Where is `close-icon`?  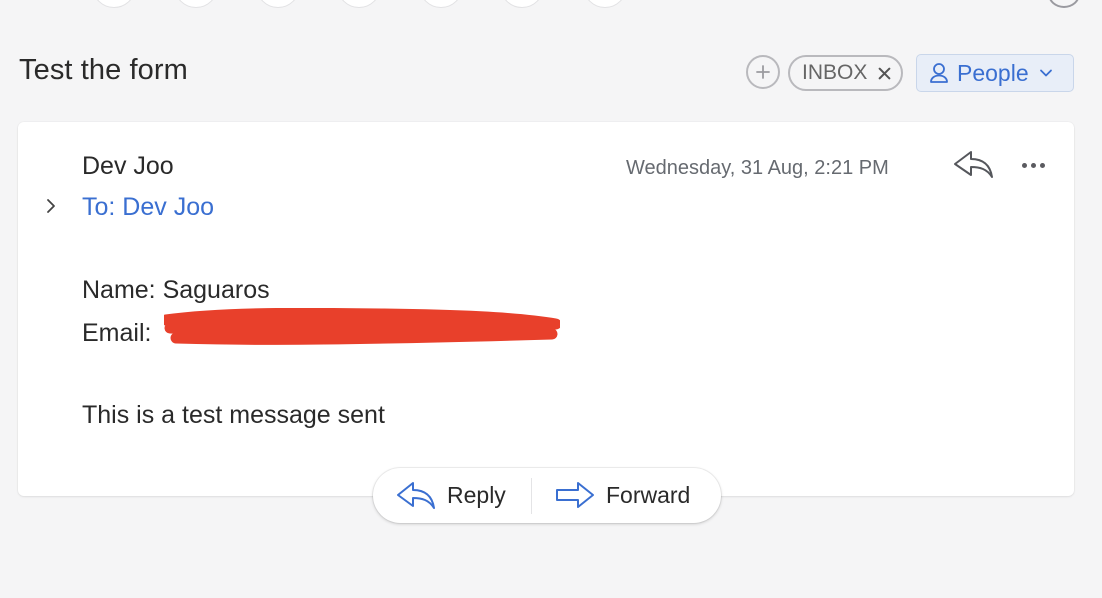 close-icon is located at coordinates (884, 73).